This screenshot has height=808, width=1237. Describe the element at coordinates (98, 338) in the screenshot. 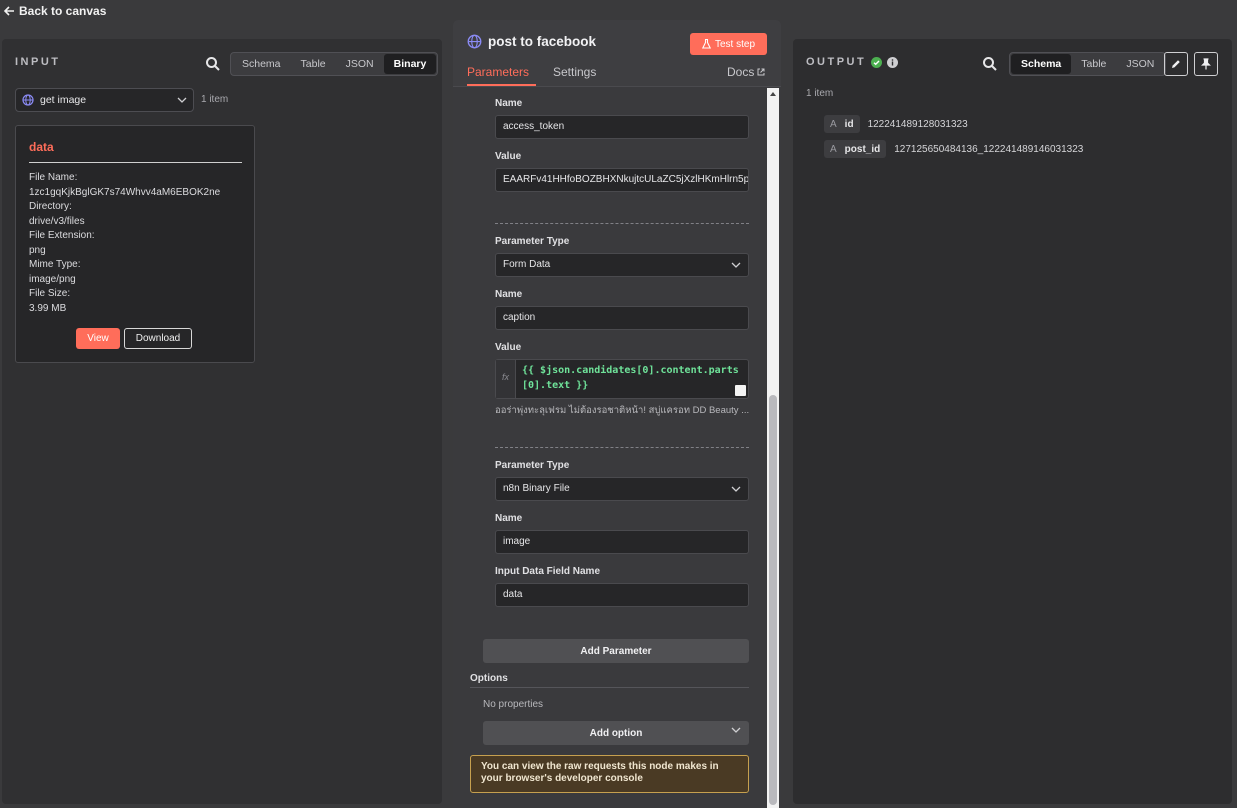

I see `view-button: View` at that location.